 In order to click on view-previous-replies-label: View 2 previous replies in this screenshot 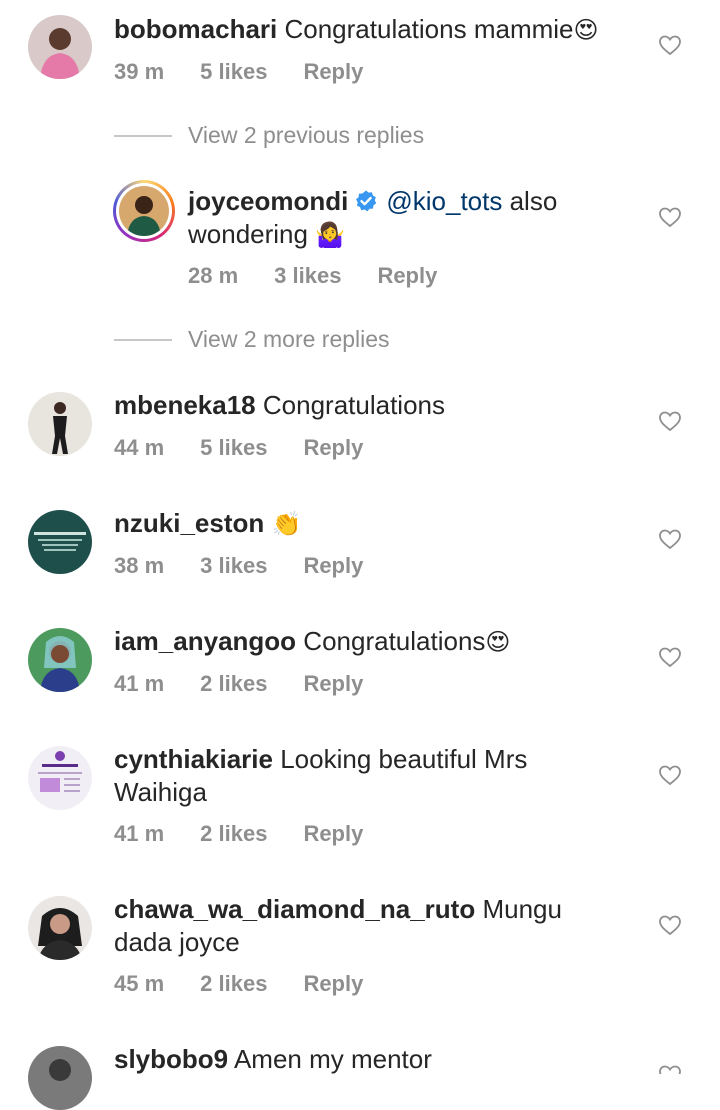, I will do `click(306, 135)`.